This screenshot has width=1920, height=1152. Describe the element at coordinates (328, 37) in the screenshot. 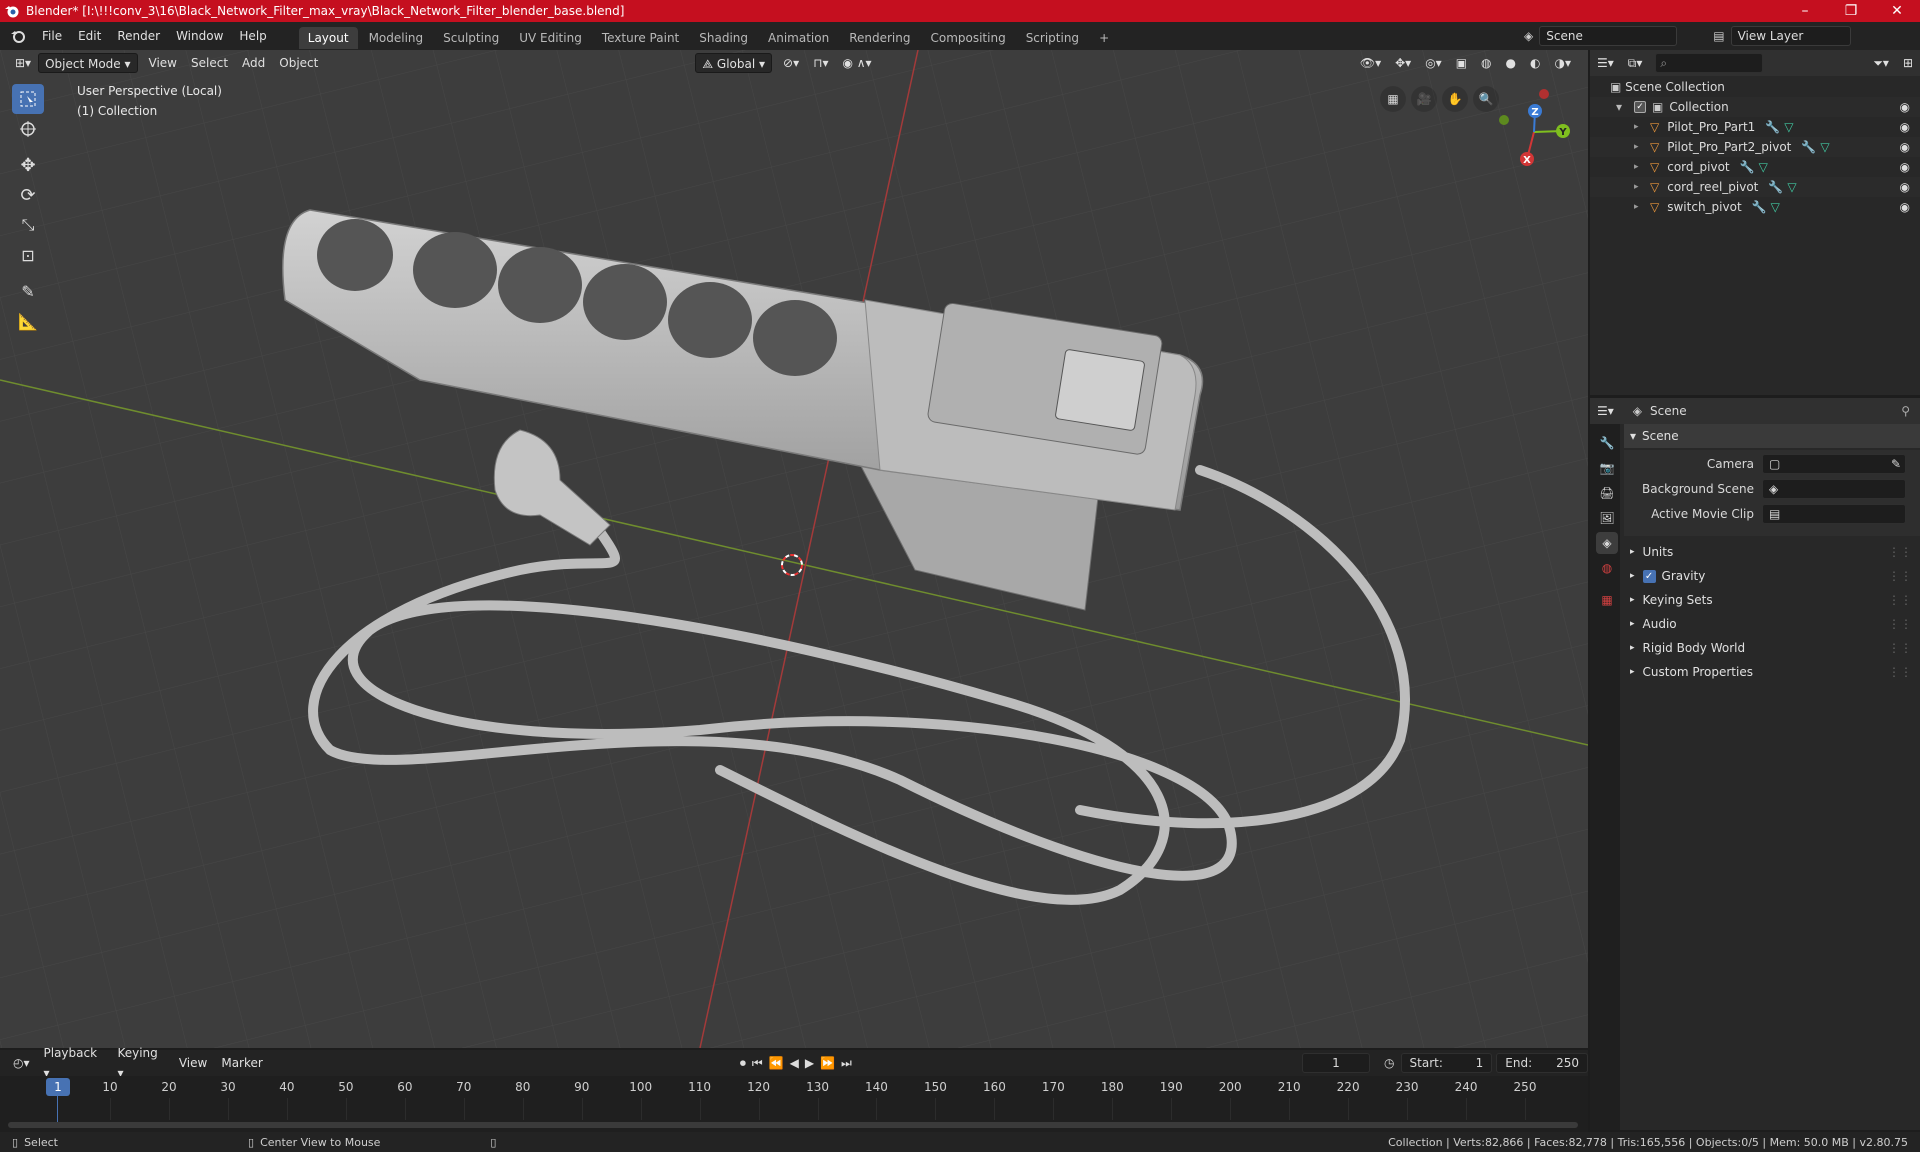

I see `tab-layout: Layout` at that location.